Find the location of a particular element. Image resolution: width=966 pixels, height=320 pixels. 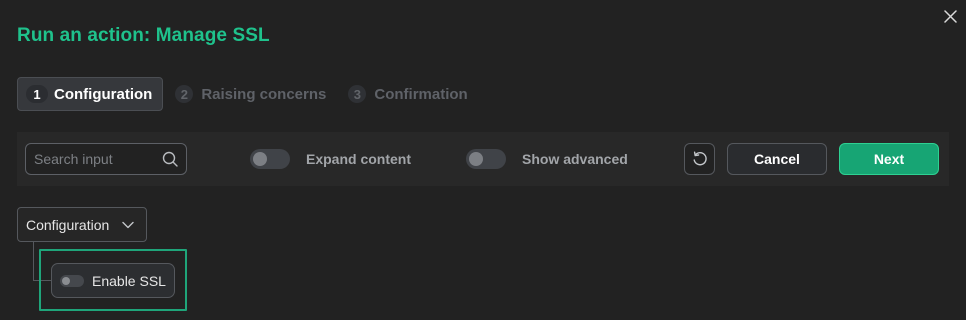

show-advanced-label: Show advanced is located at coordinates (575, 159).